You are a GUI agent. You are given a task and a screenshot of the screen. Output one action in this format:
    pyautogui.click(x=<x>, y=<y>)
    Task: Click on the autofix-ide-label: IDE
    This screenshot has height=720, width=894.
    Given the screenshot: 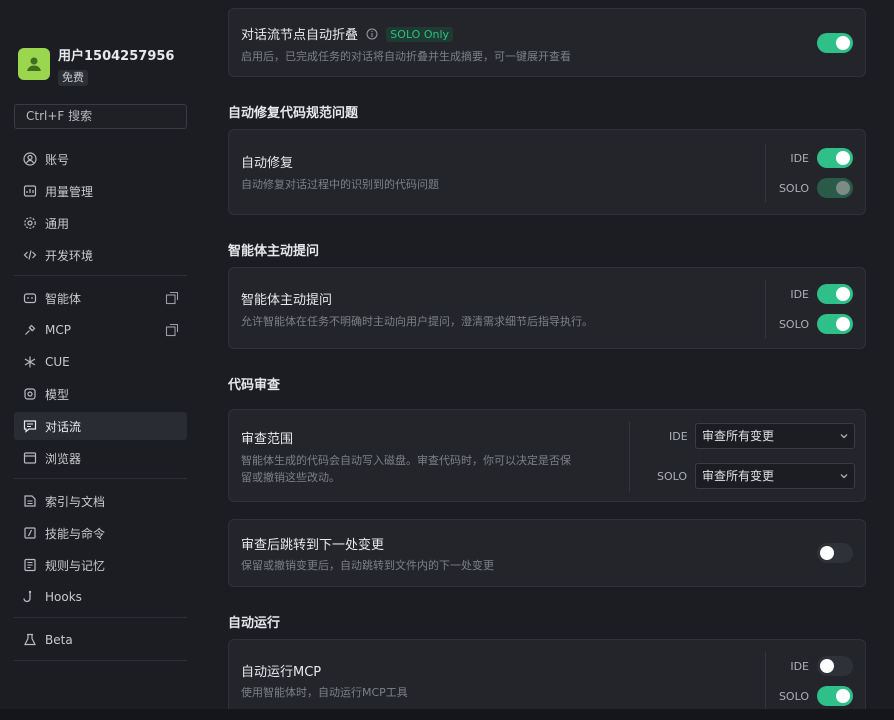 What is the action you would take?
    pyautogui.click(x=799, y=158)
    